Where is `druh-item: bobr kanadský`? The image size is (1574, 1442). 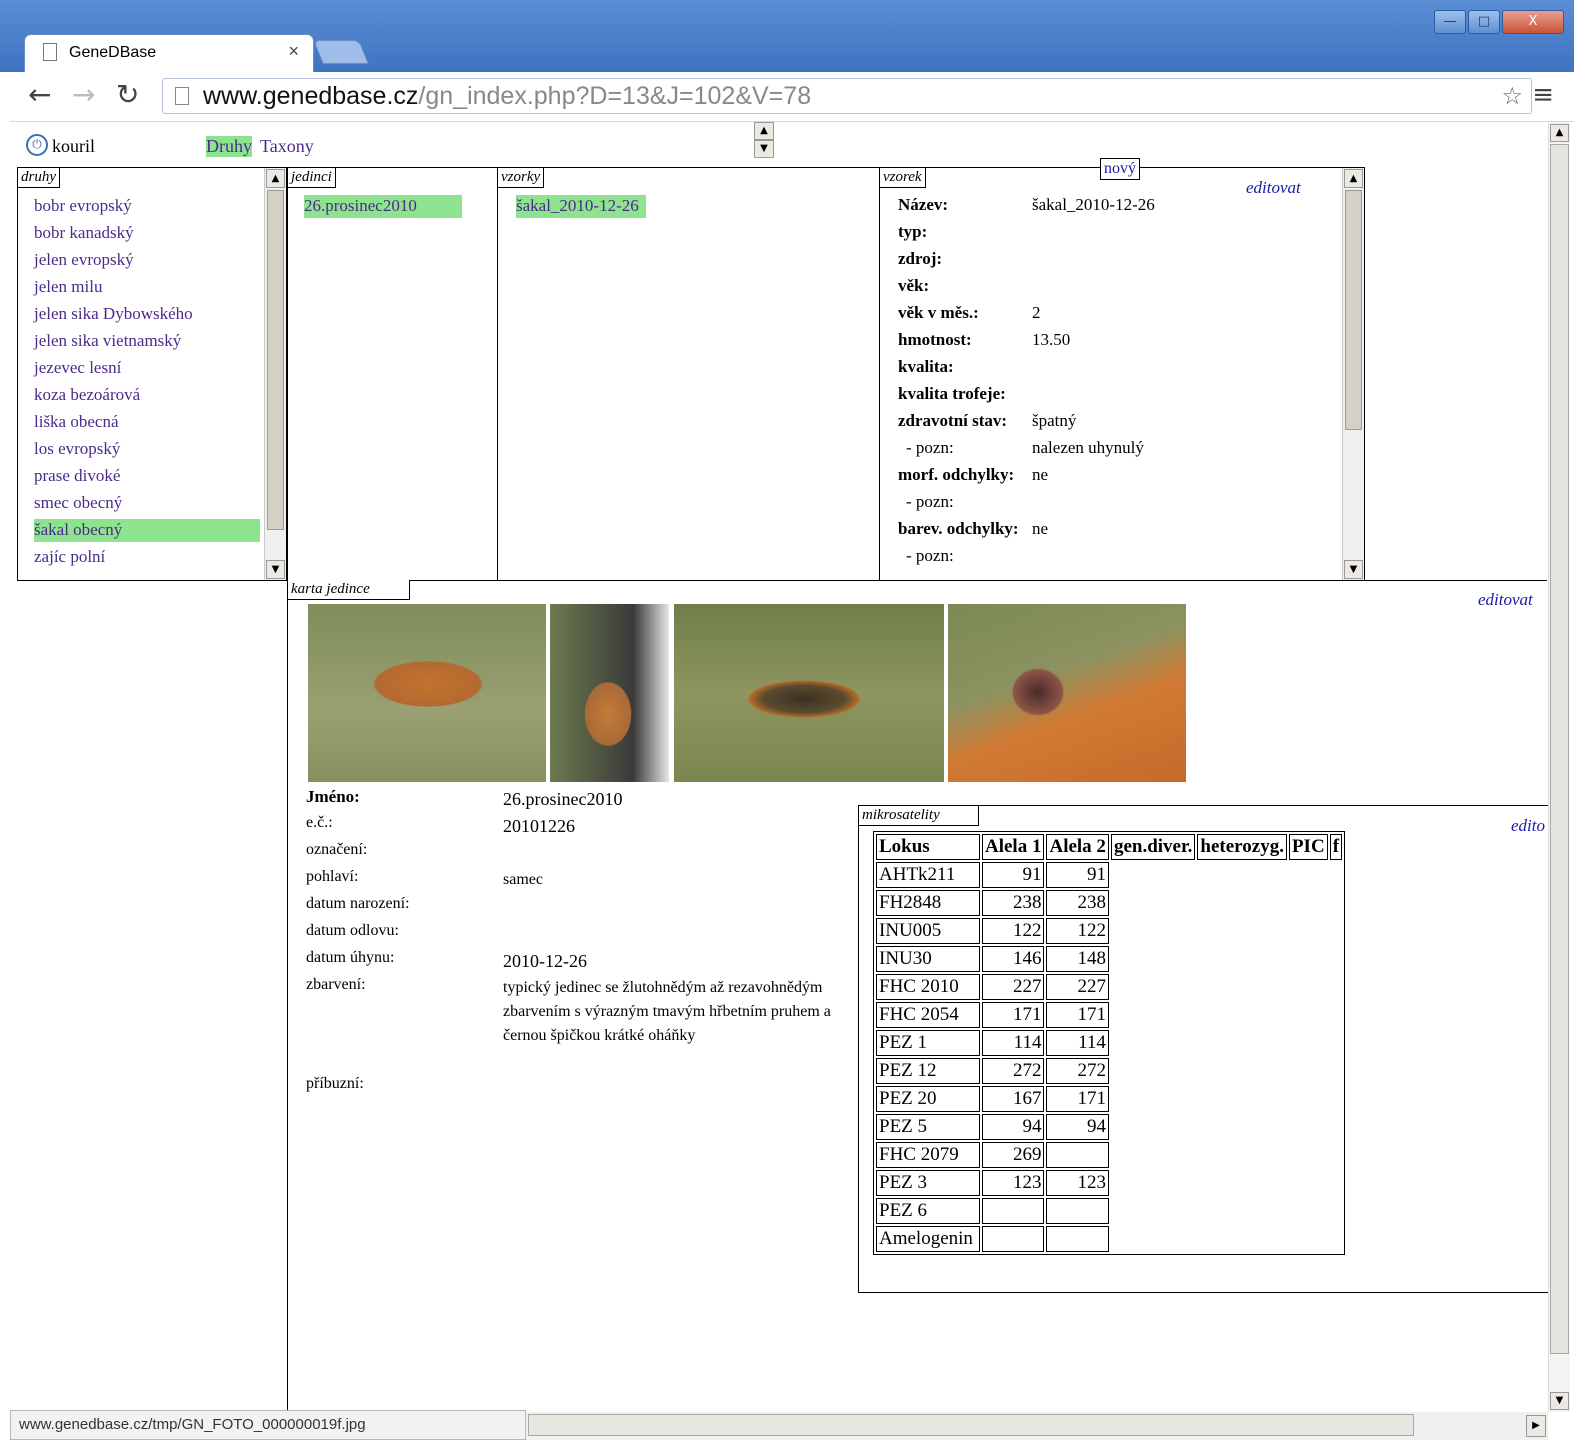 druh-item: bobr kanadský is located at coordinates (84, 233).